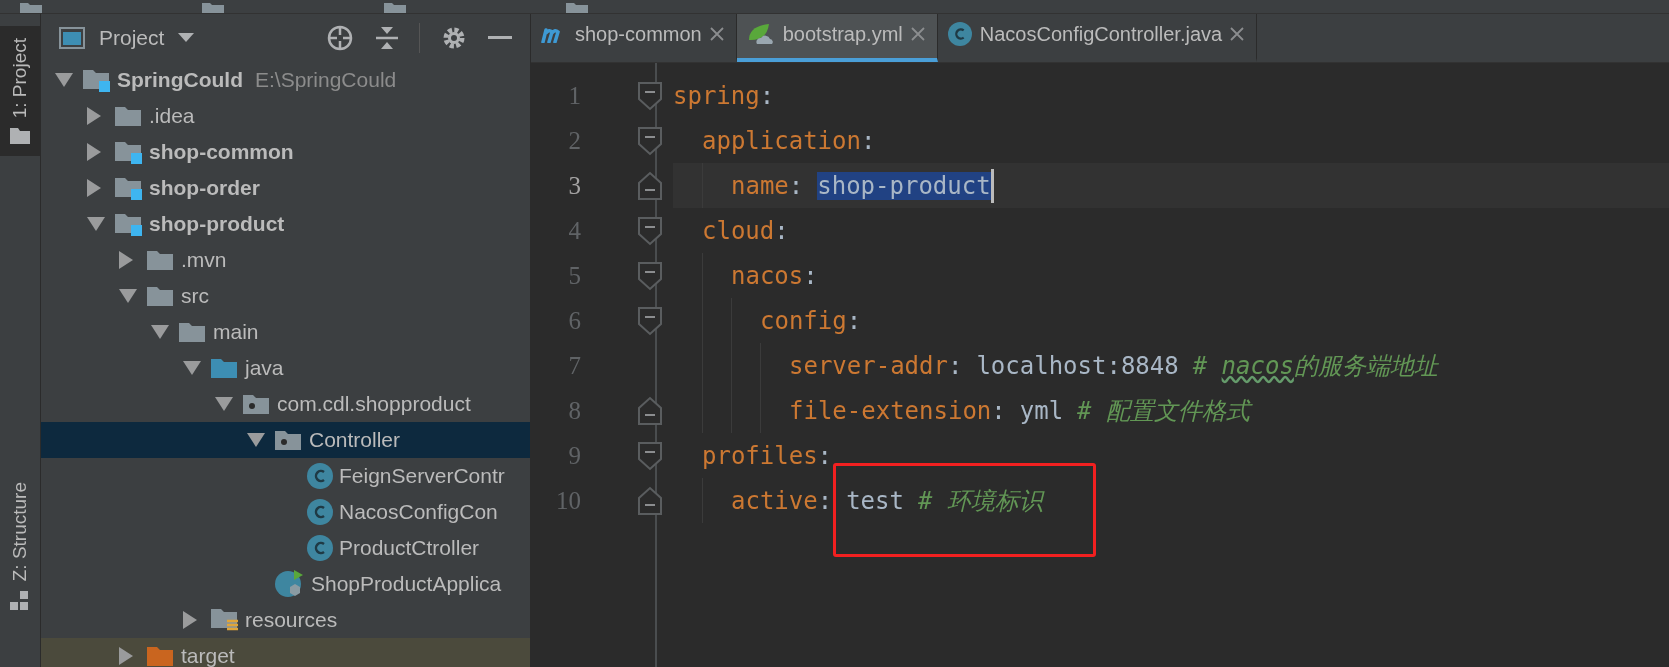 The width and height of the screenshot is (1669, 667). I want to click on tree-row: java, so click(285, 368).